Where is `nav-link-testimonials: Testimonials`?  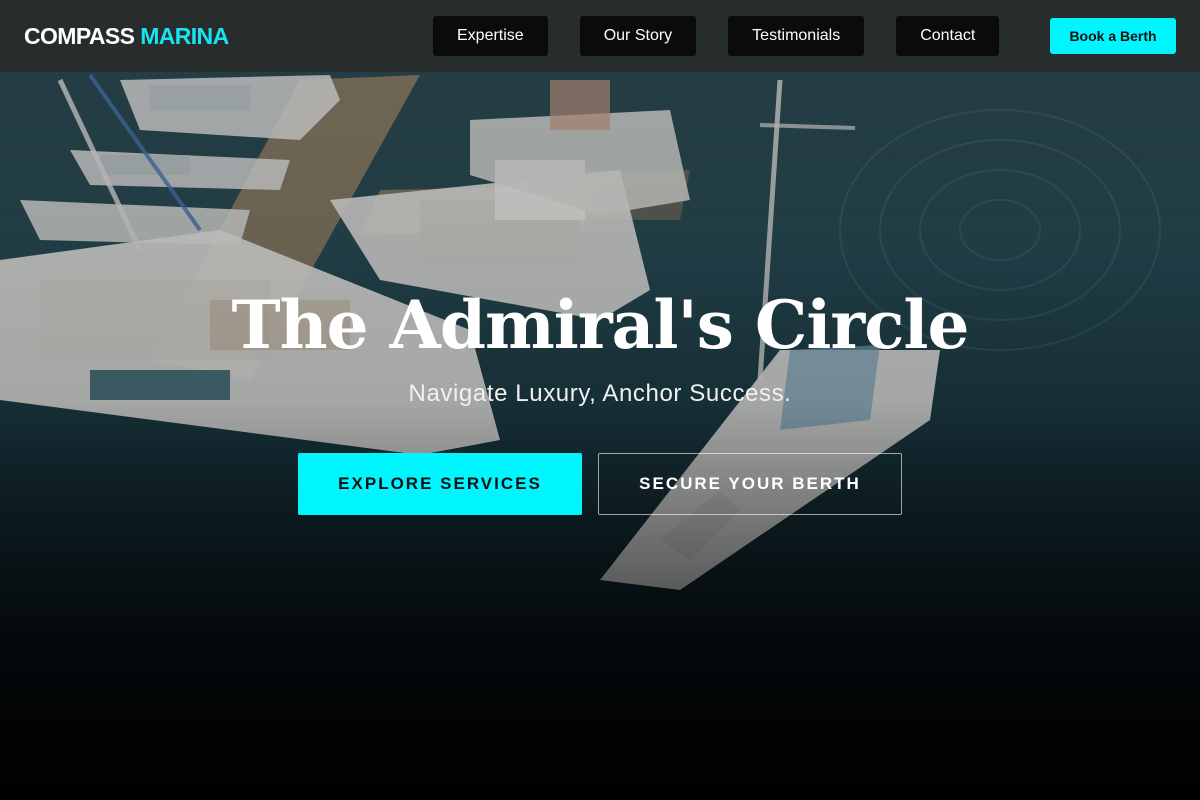
nav-link-testimonials: Testimonials is located at coordinates (796, 36).